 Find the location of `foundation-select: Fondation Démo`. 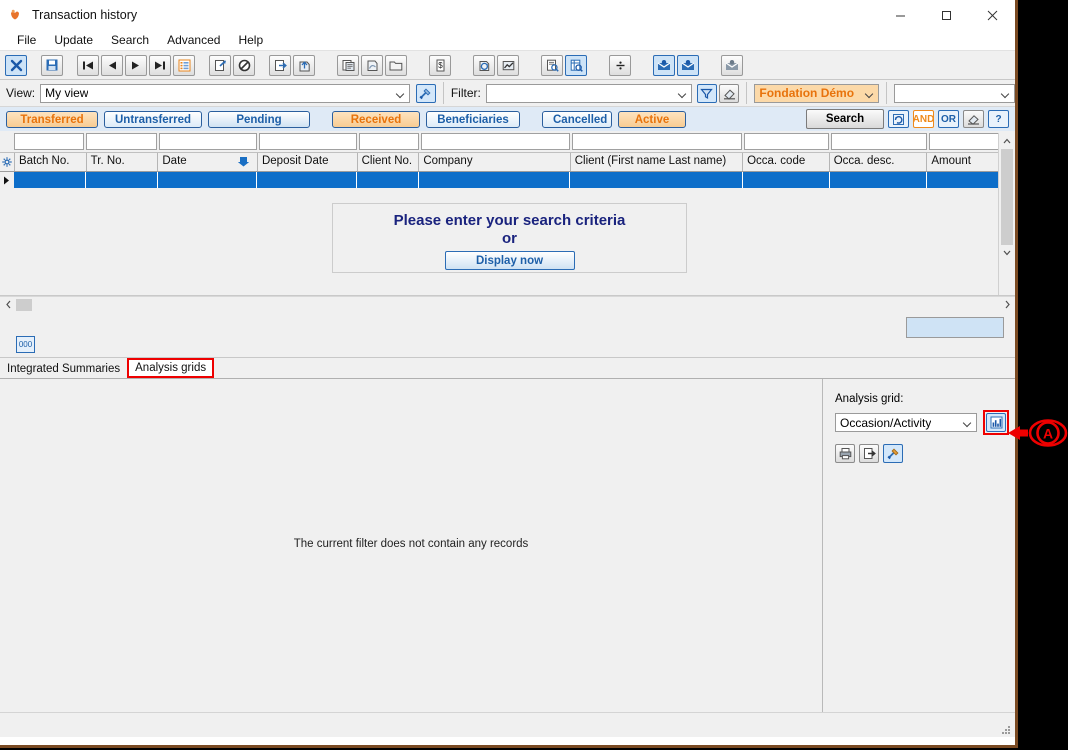

foundation-select: Fondation Démo is located at coordinates (816, 93).